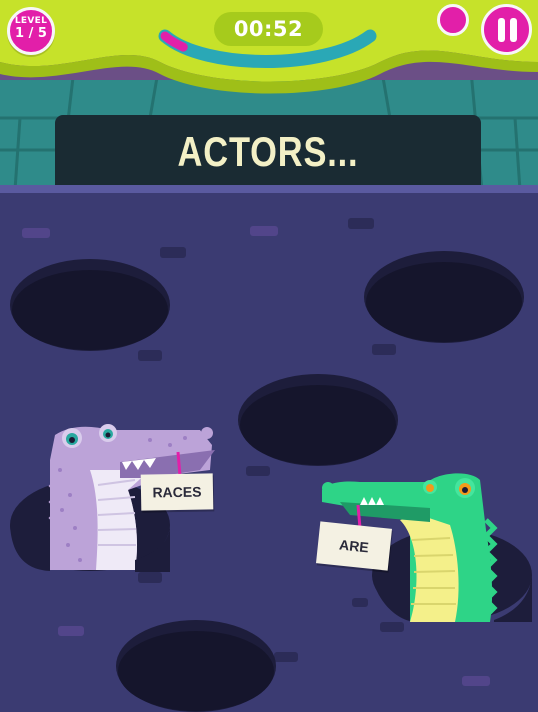 The width and height of the screenshot is (538, 712). Describe the element at coordinates (453, 20) in the screenshot. I see `sound-button` at that location.